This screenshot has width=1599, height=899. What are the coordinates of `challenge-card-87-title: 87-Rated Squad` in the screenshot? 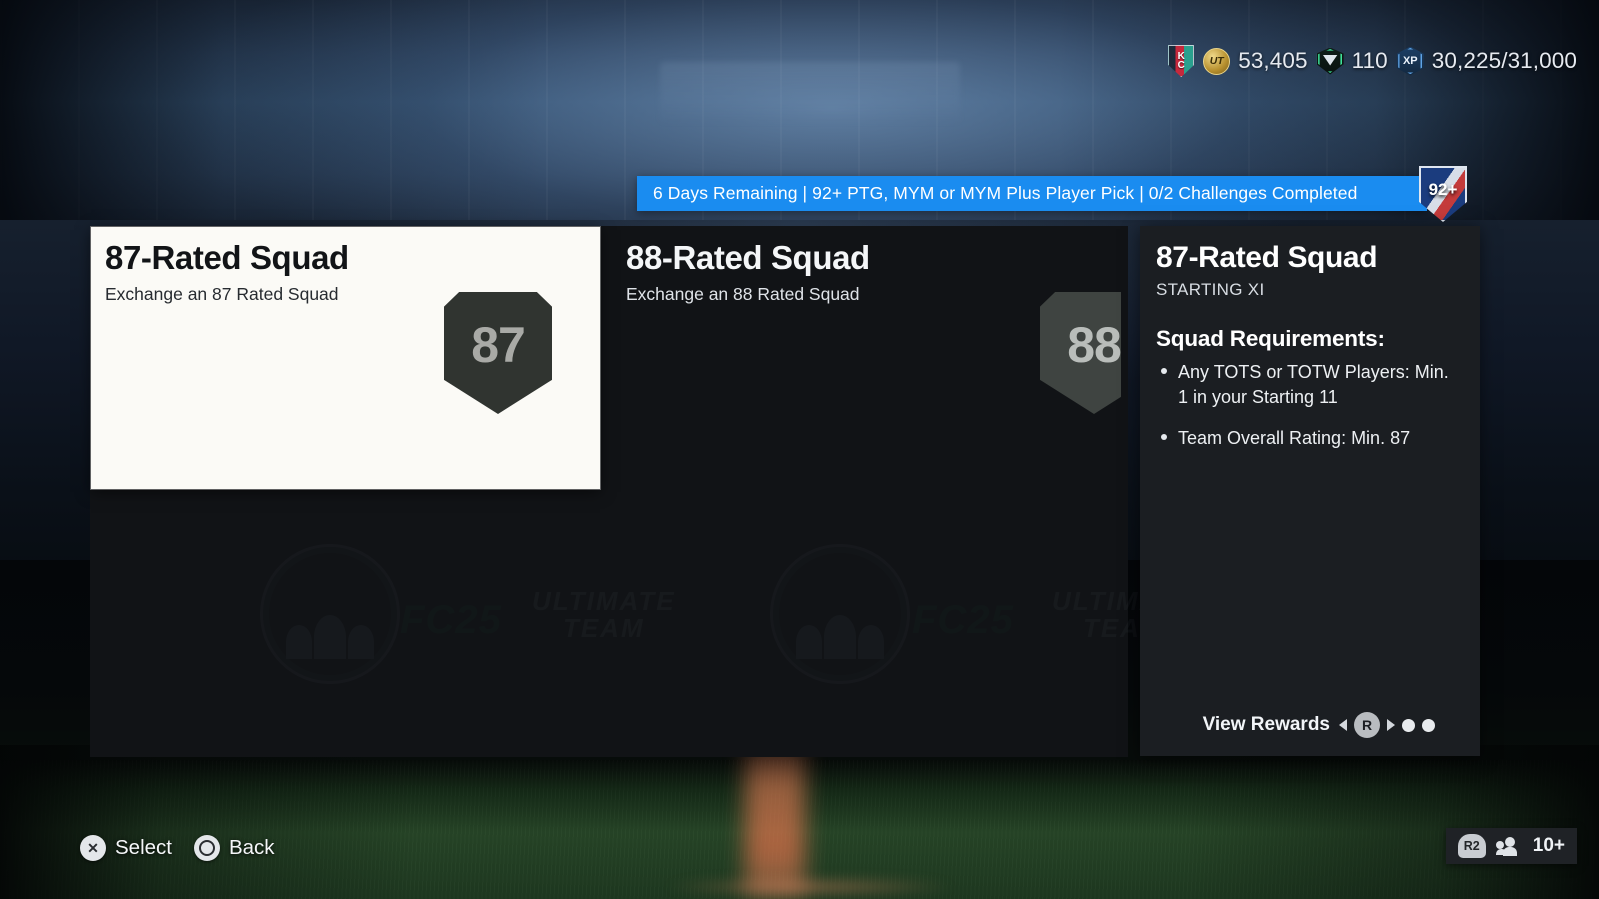 It's located at (227, 257).